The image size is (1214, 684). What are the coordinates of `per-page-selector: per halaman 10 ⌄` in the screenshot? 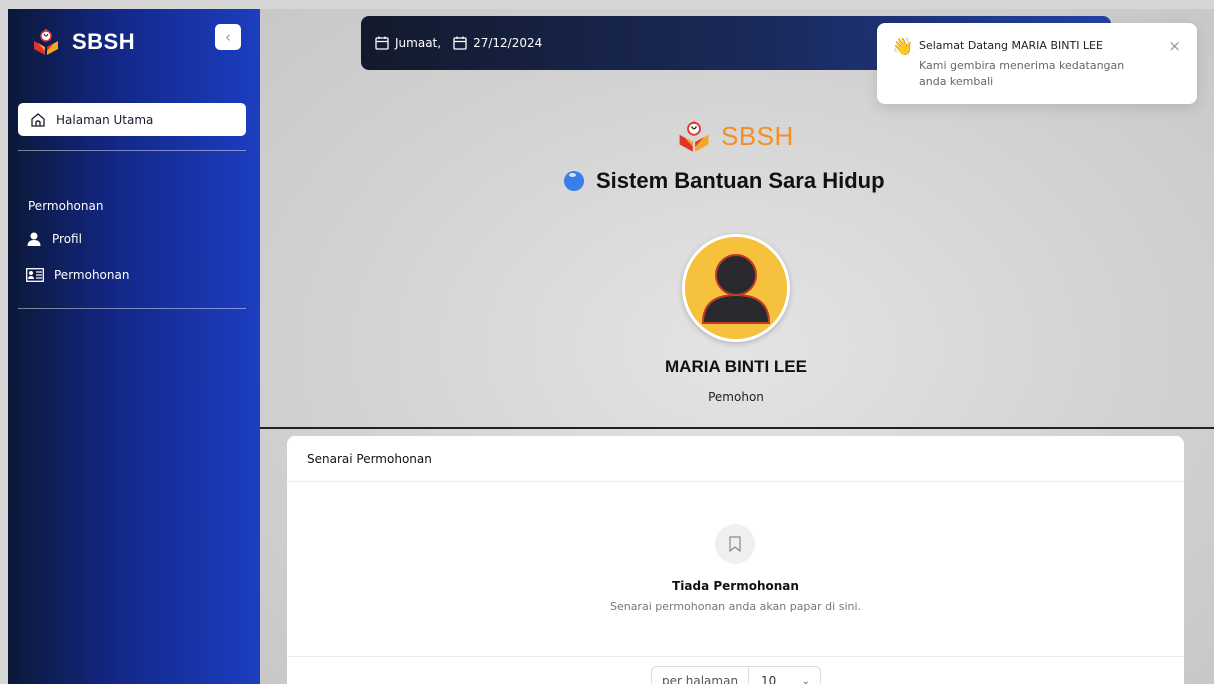 It's located at (736, 675).